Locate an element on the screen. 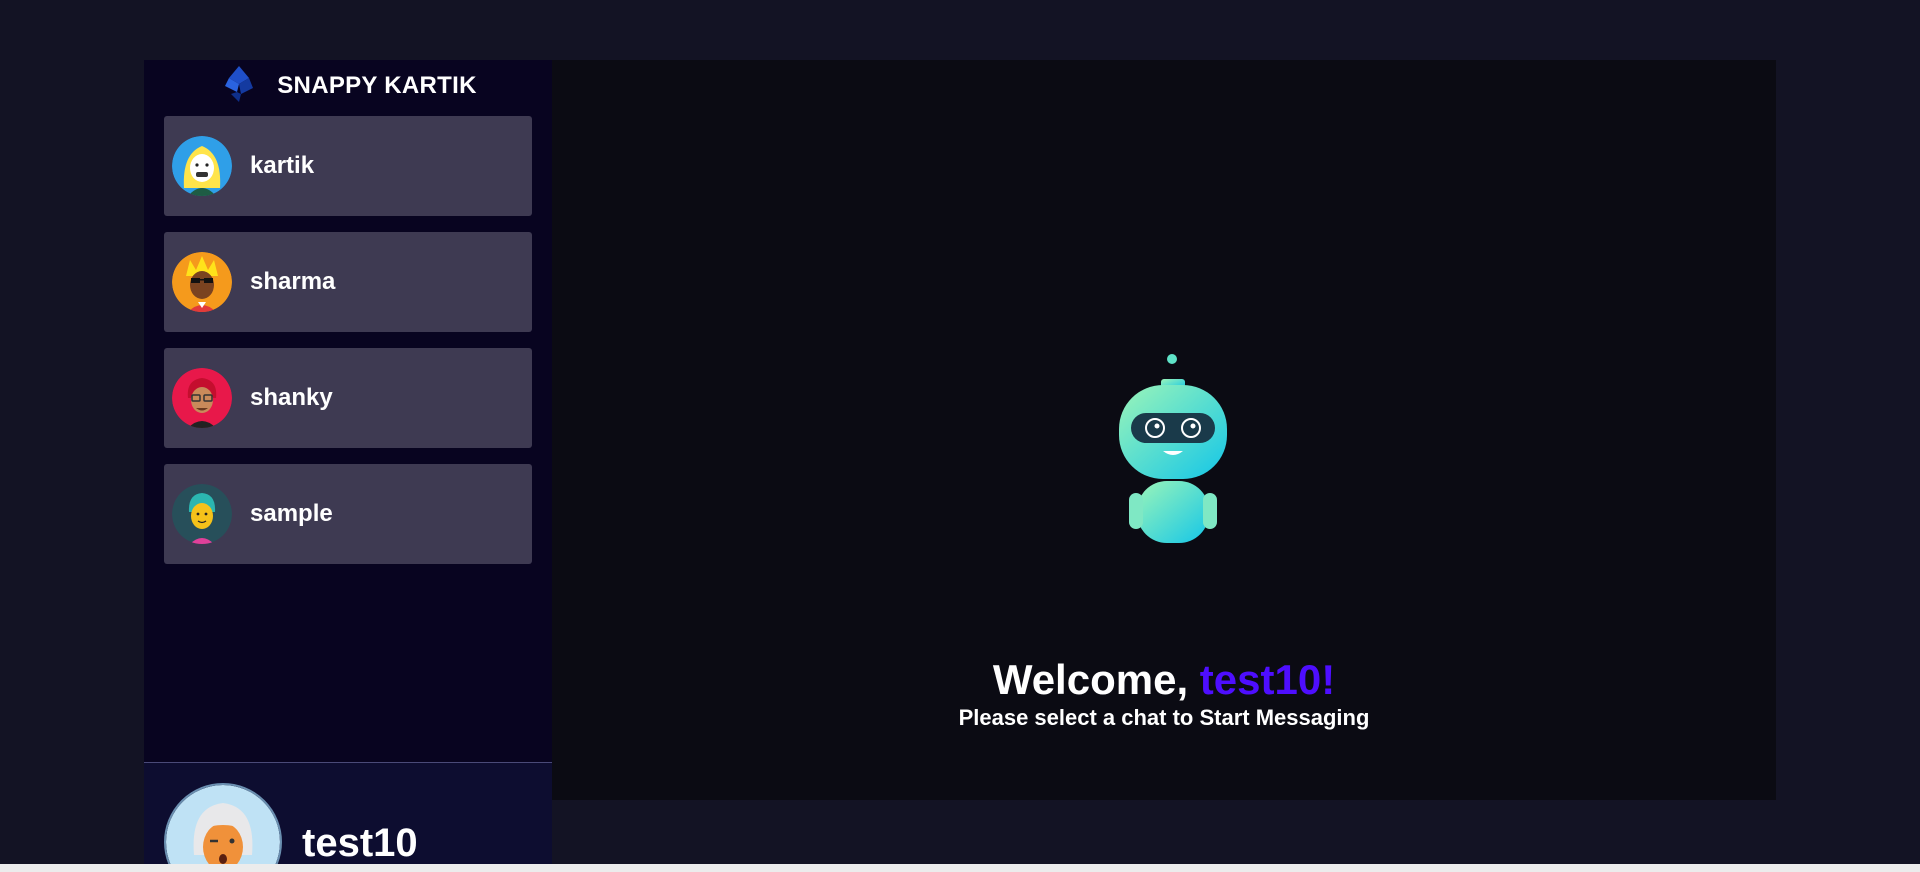 This screenshot has height=872, width=1920. welcome-subtitle: Please select a chat to Start Messaging is located at coordinates (1164, 717).